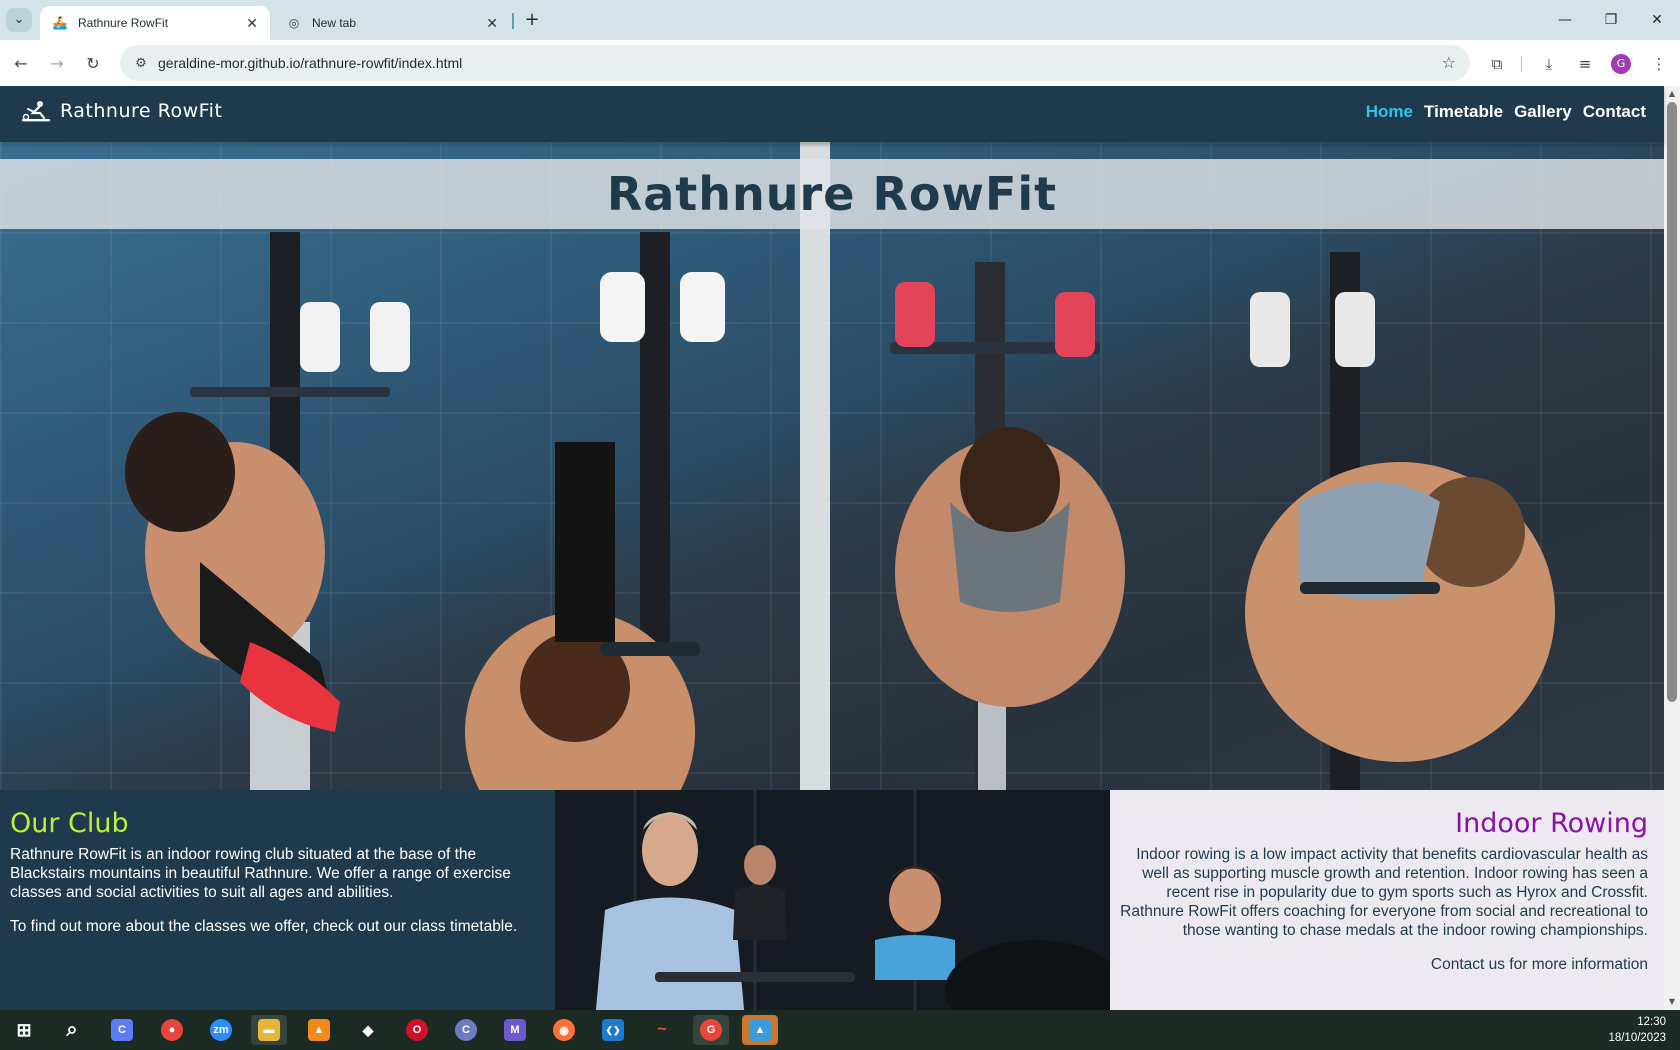 This screenshot has height=1050, width=1680. Describe the element at coordinates (60, 23) in the screenshot. I see `rower-favicon-icon: 🚣` at that location.